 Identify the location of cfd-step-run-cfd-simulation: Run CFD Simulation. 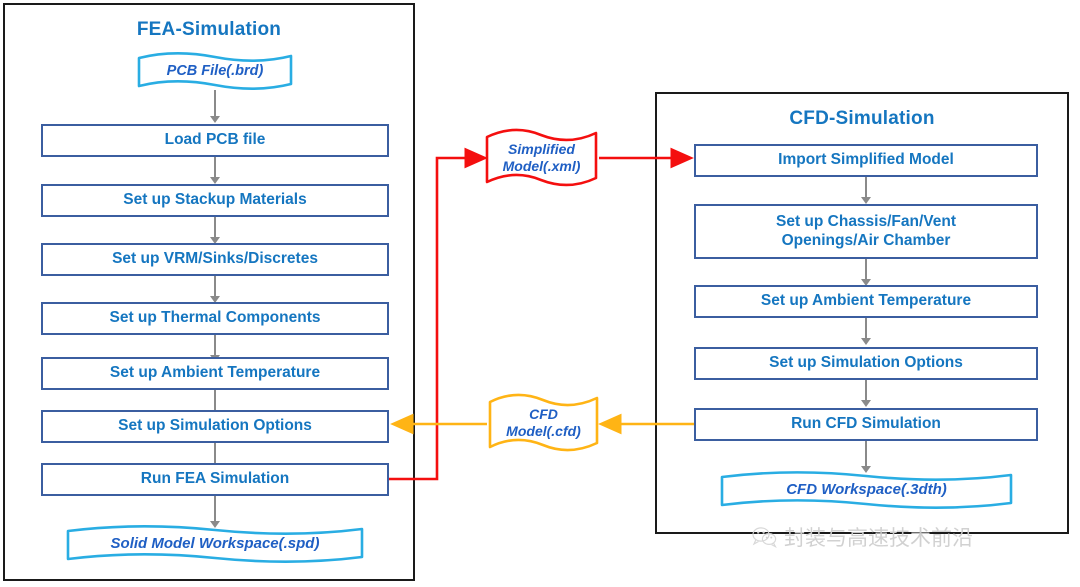
(866, 424).